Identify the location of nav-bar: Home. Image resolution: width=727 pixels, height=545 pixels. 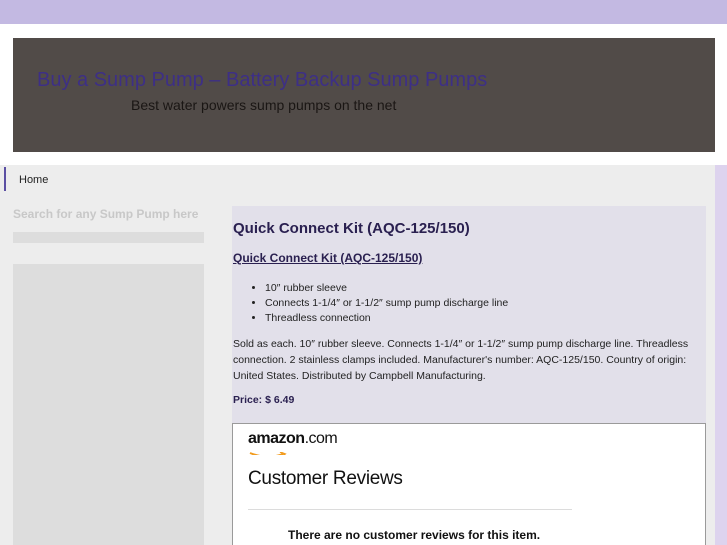
(359, 179).